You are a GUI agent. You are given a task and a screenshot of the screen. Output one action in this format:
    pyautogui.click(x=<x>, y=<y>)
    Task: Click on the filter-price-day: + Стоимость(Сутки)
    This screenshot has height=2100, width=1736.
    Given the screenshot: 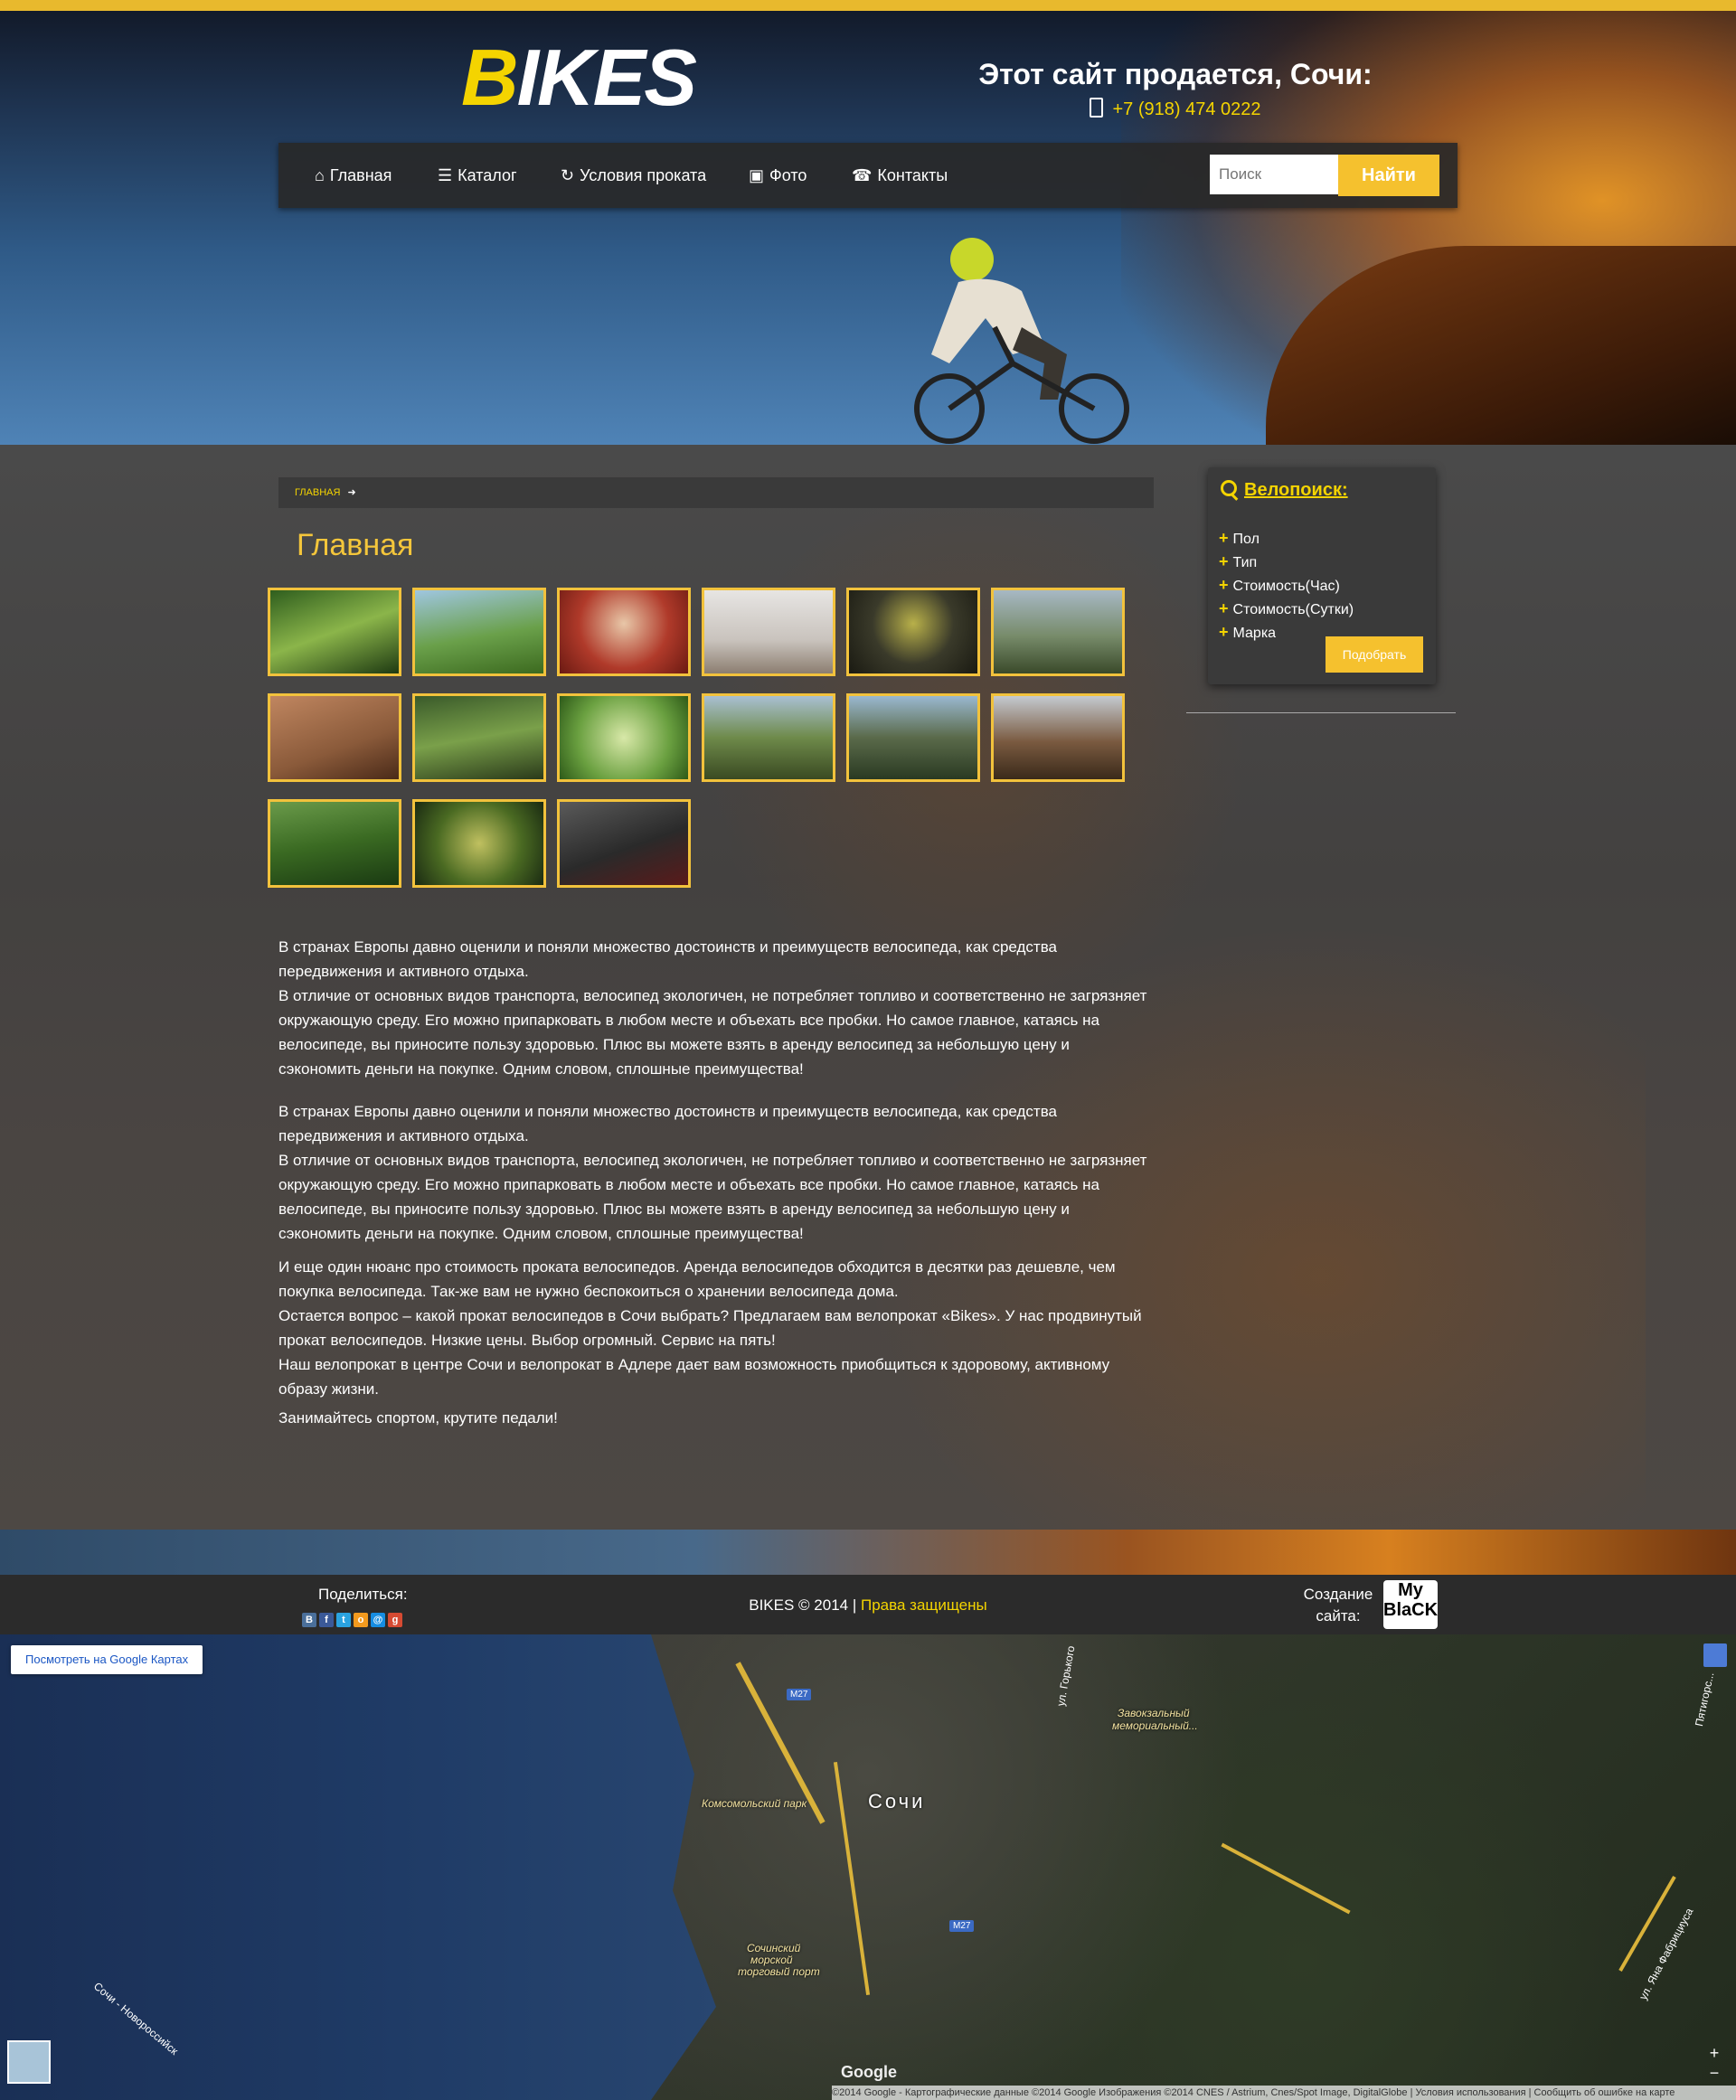 What is the action you would take?
    pyautogui.click(x=1286, y=609)
    